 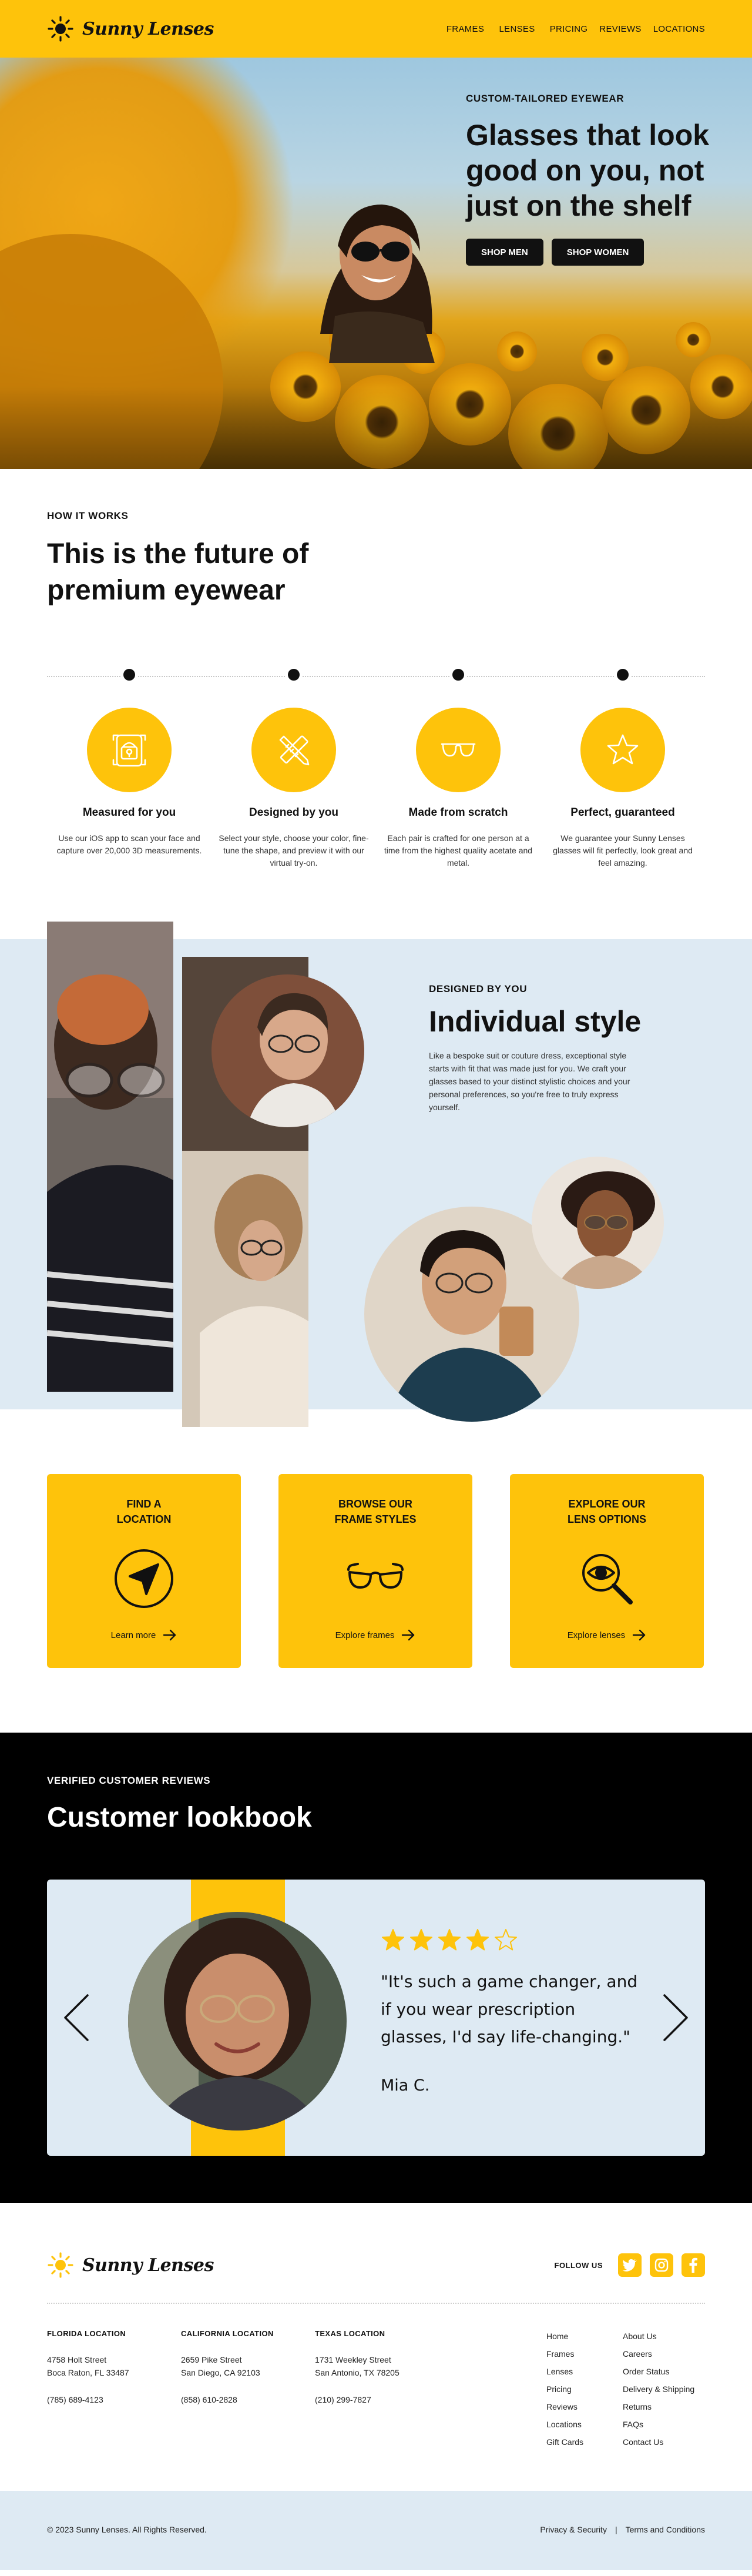 I want to click on hero-woman, so click(x=377, y=284).